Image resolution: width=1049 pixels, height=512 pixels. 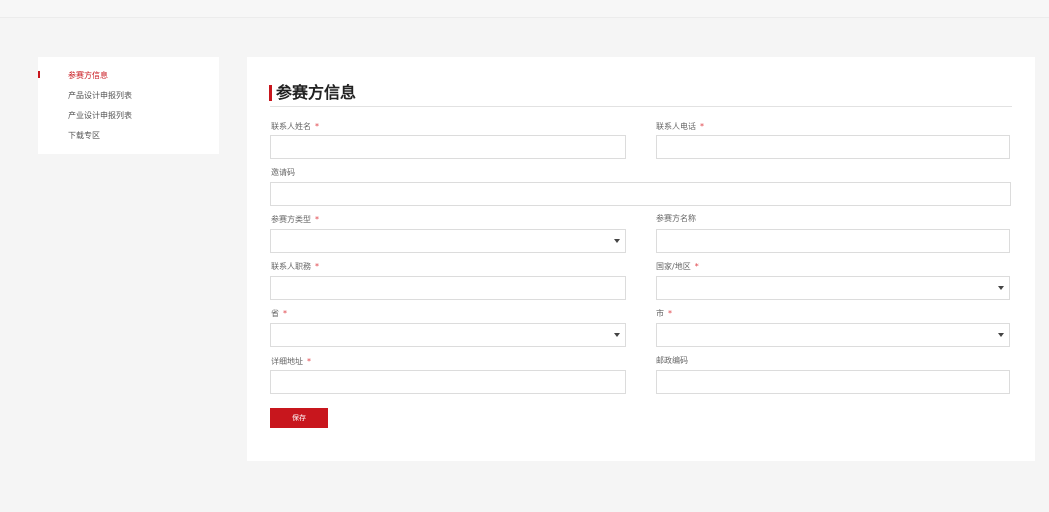 What do you see at coordinates (295, 126) in the screenshot?
I see `contact-name-label: 联系人姓名 *` at bounding box center [295, 126].